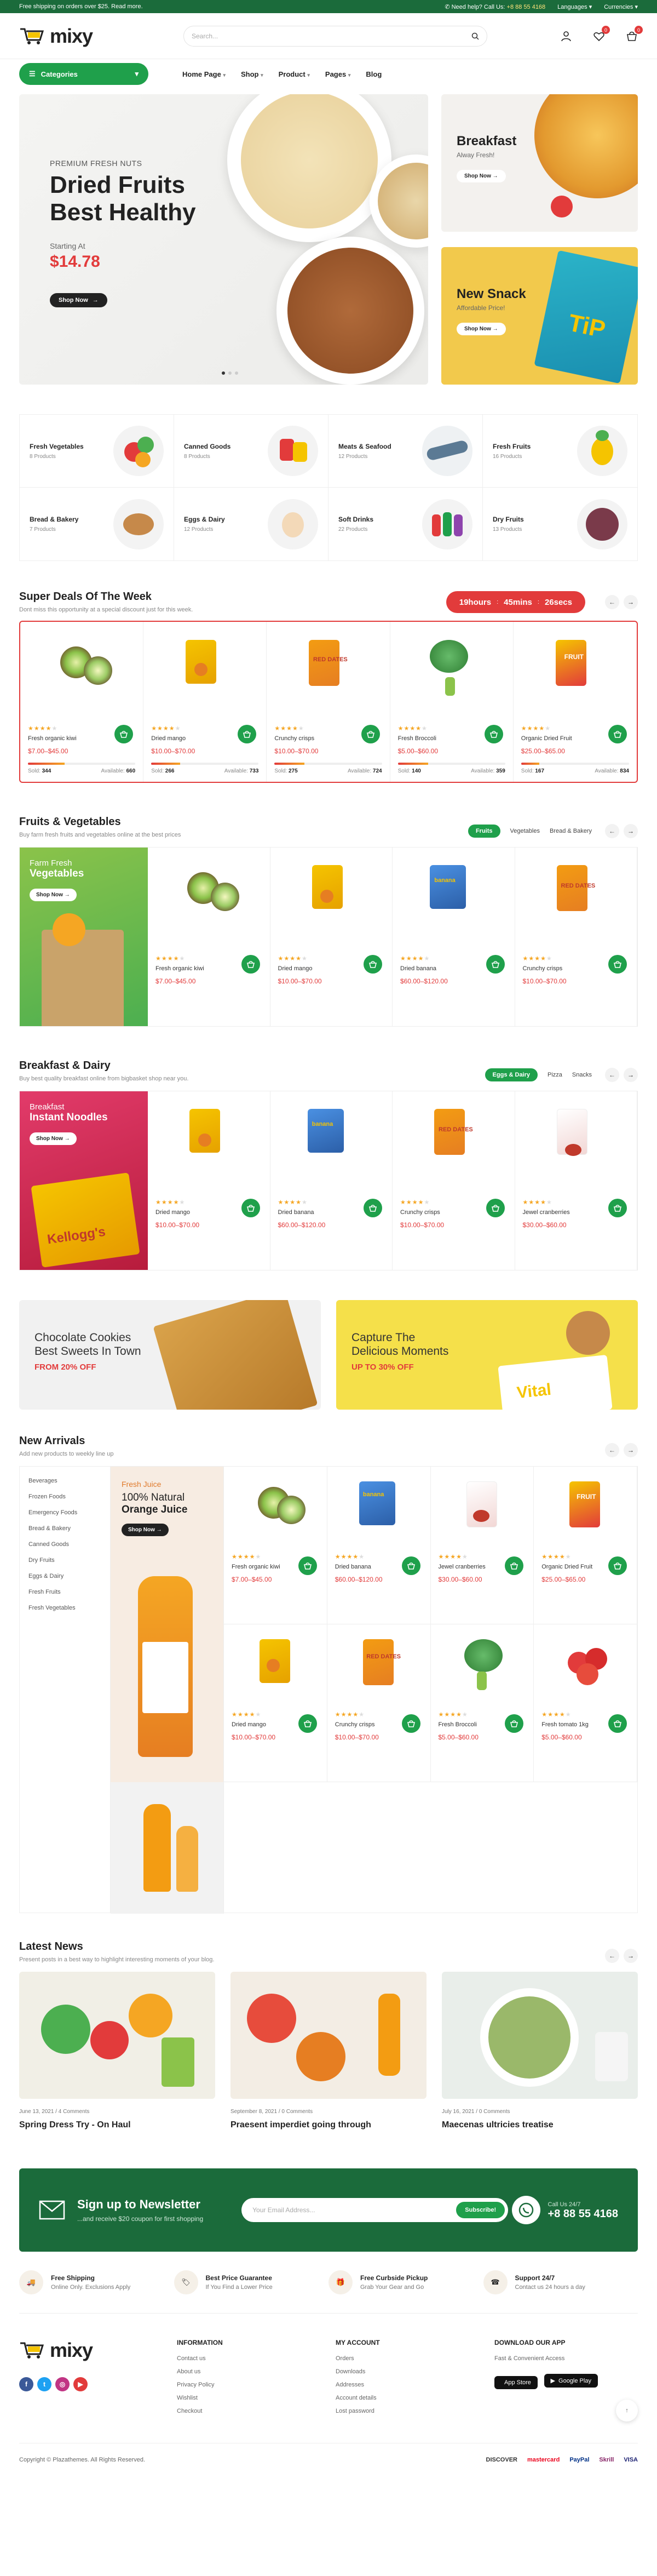 This screenshot has width=657, height=2576. What do you see at coordinates (26, 2384) in the screenshot?
I see `facebook-icon: f` at bounding box center [26, 2384].